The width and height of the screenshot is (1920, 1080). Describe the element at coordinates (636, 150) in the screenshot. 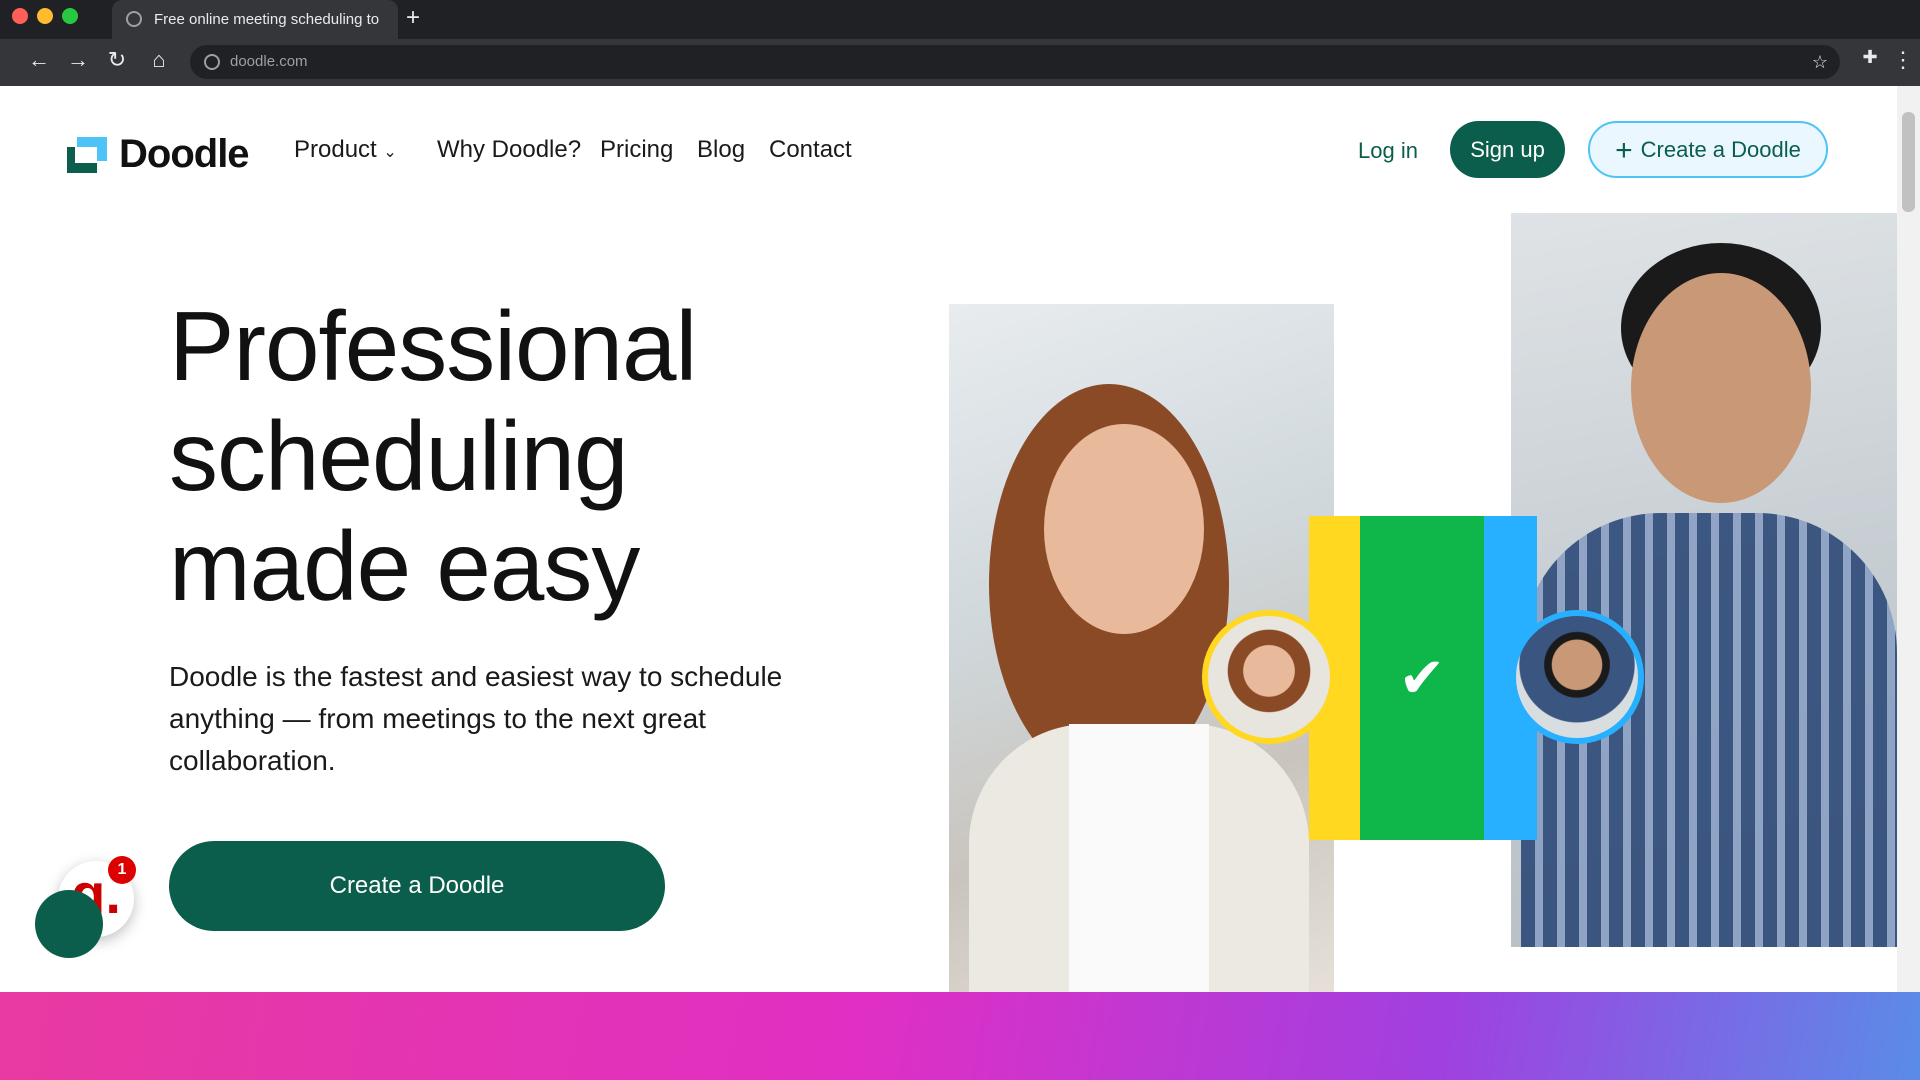

I see `nav-pricing: Pricing` at that location.